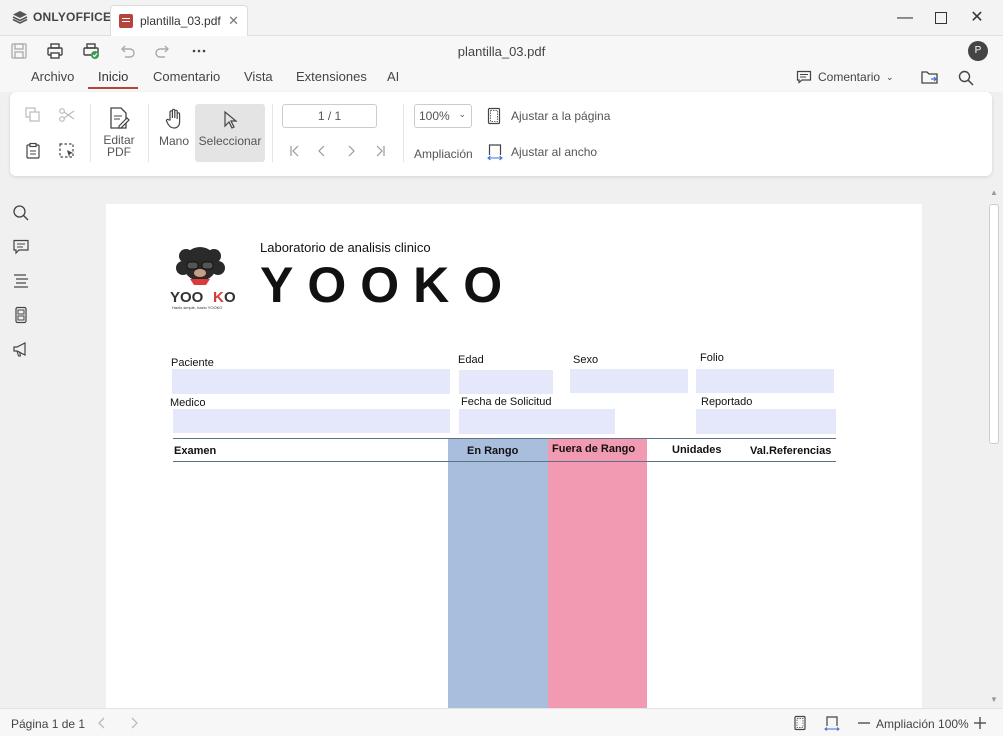 Image resolution: width=1003 pixels, height=736 pixels. I want to click on field-edad, so click(506, 382).